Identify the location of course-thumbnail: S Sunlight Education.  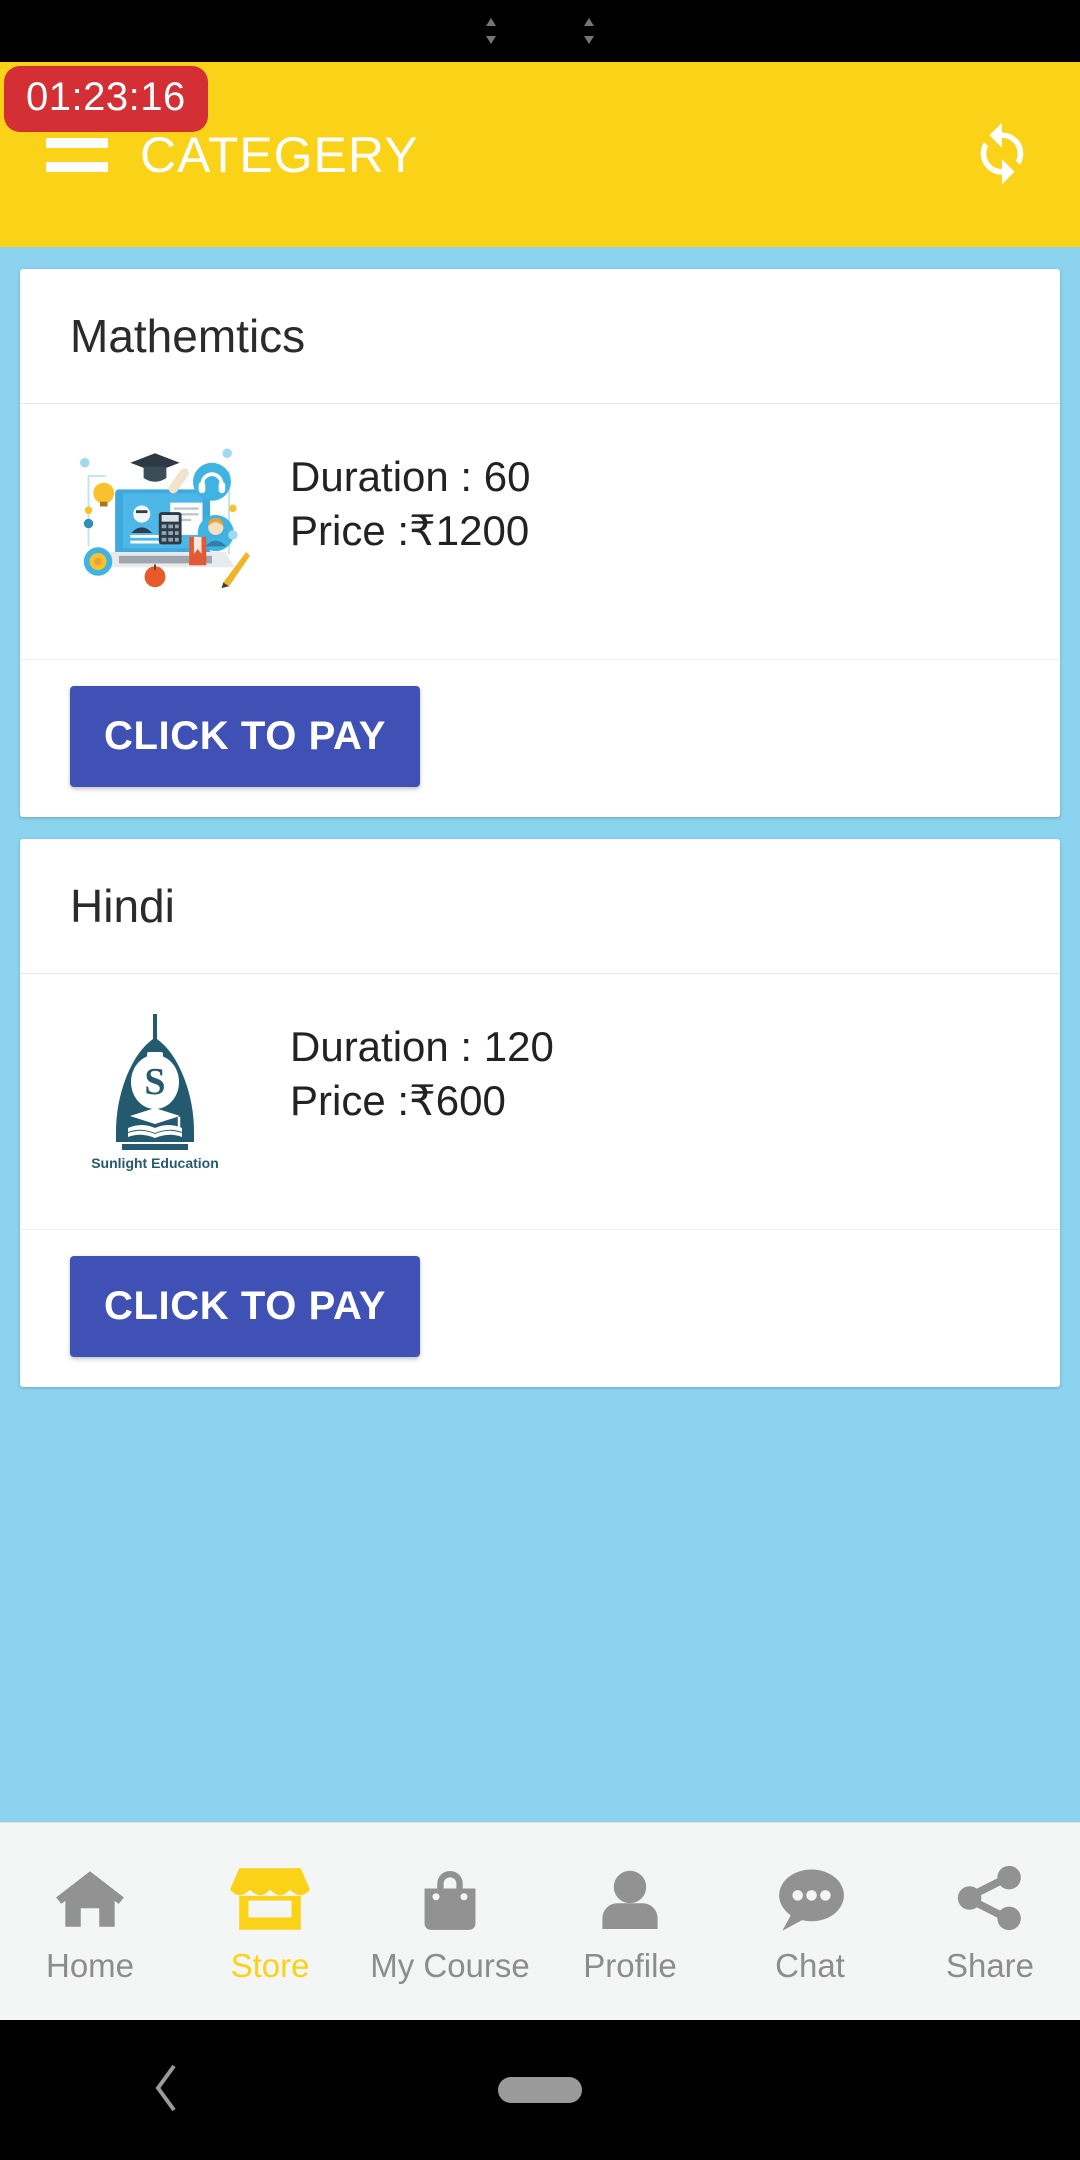
(155, 1092).